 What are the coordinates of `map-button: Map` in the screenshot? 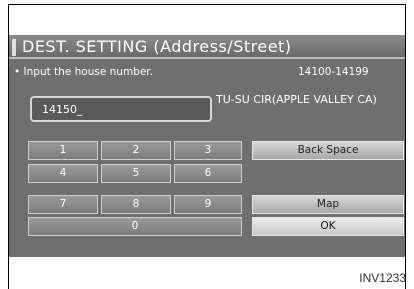 It's located at (328, 204).